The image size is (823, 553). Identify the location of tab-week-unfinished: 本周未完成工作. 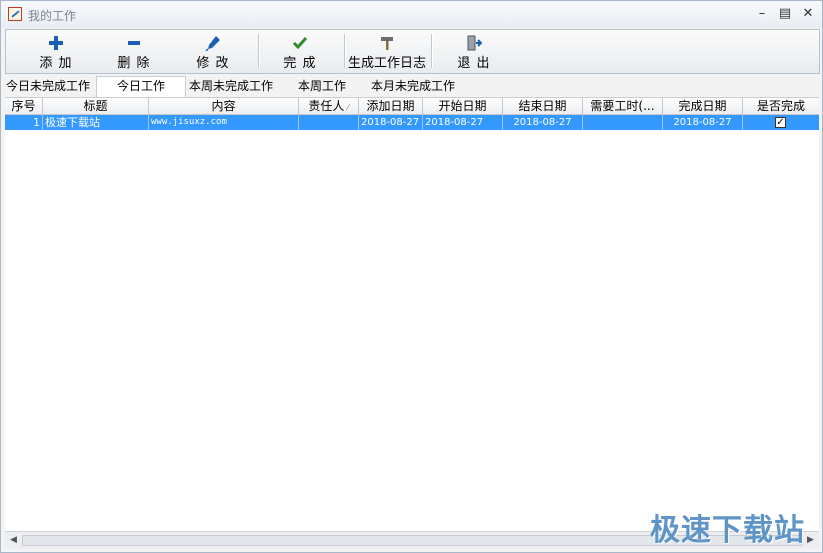
(231, 86).